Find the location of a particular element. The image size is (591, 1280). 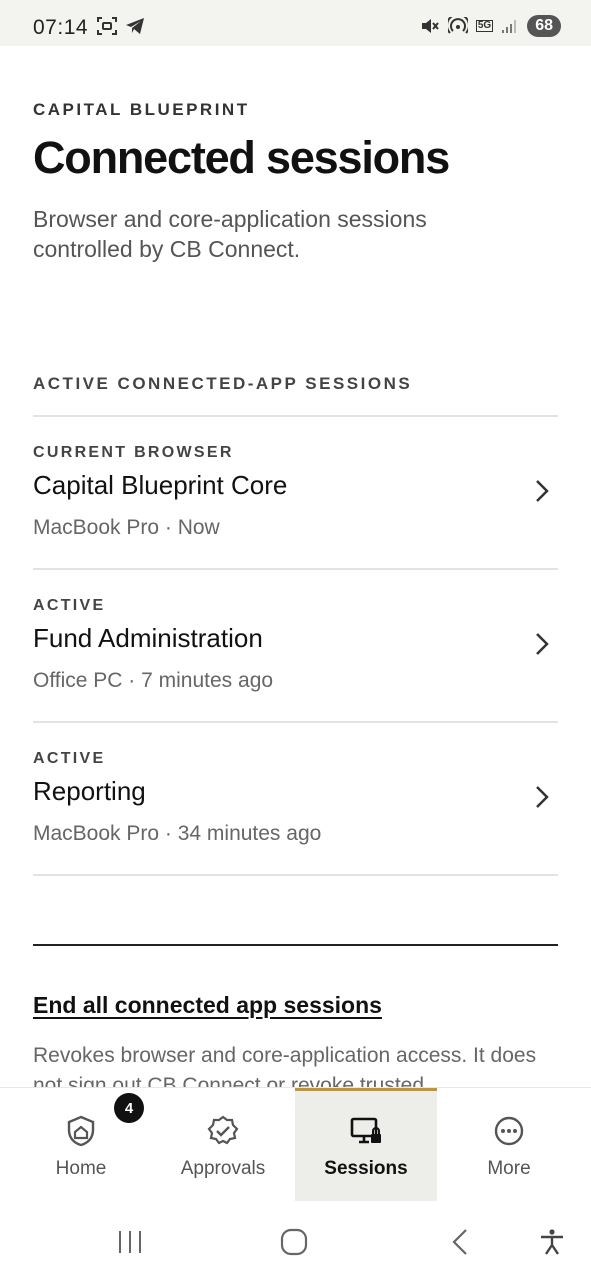

nav-more-label: More is located at coordinates (509, 1168).